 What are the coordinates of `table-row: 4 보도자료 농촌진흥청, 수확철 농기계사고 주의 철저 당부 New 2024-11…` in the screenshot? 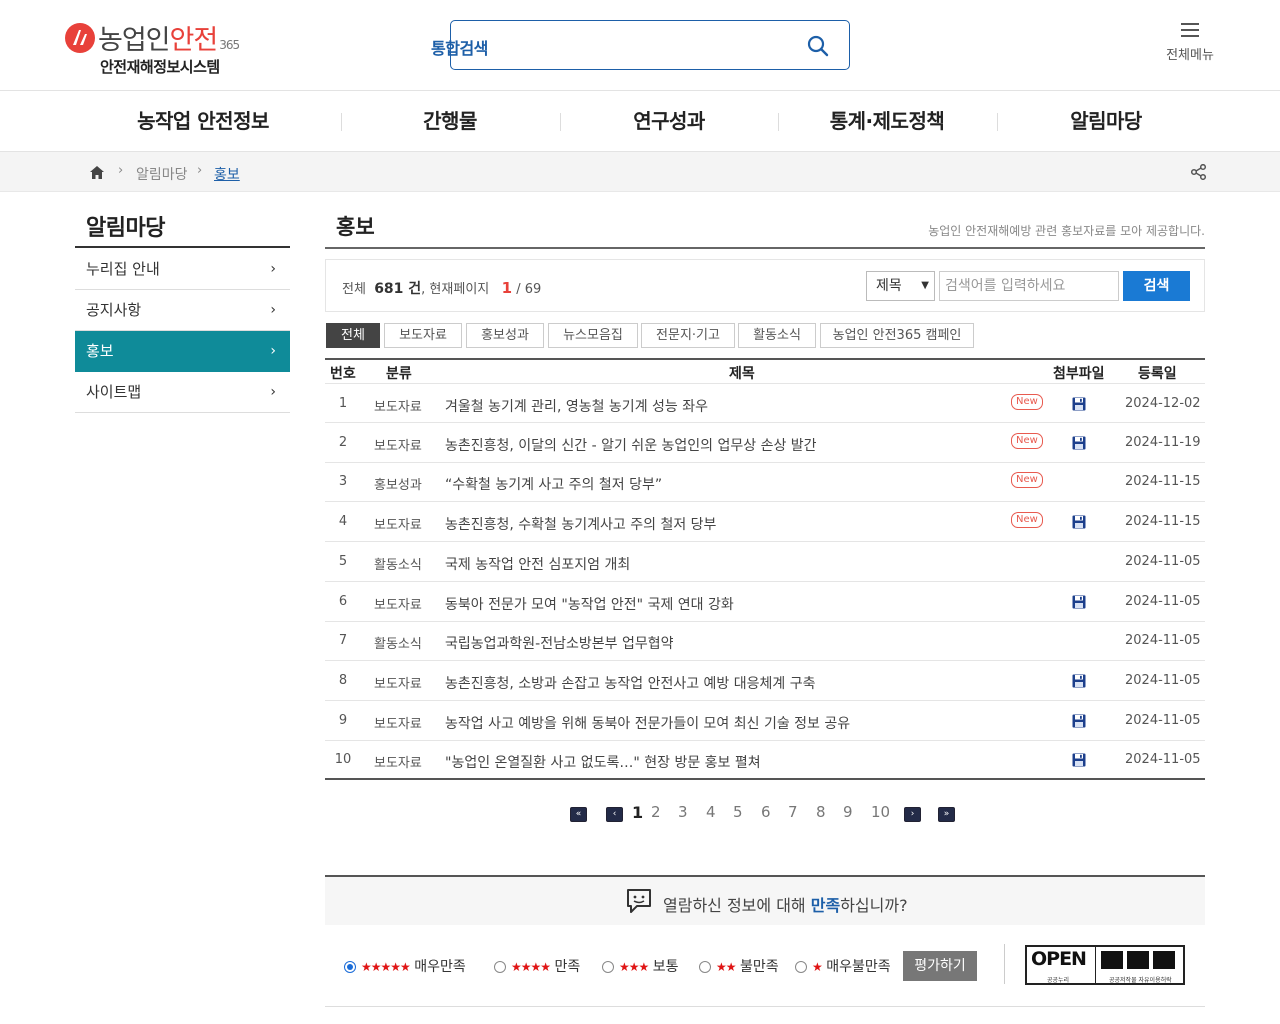 It's located at (765, 522).